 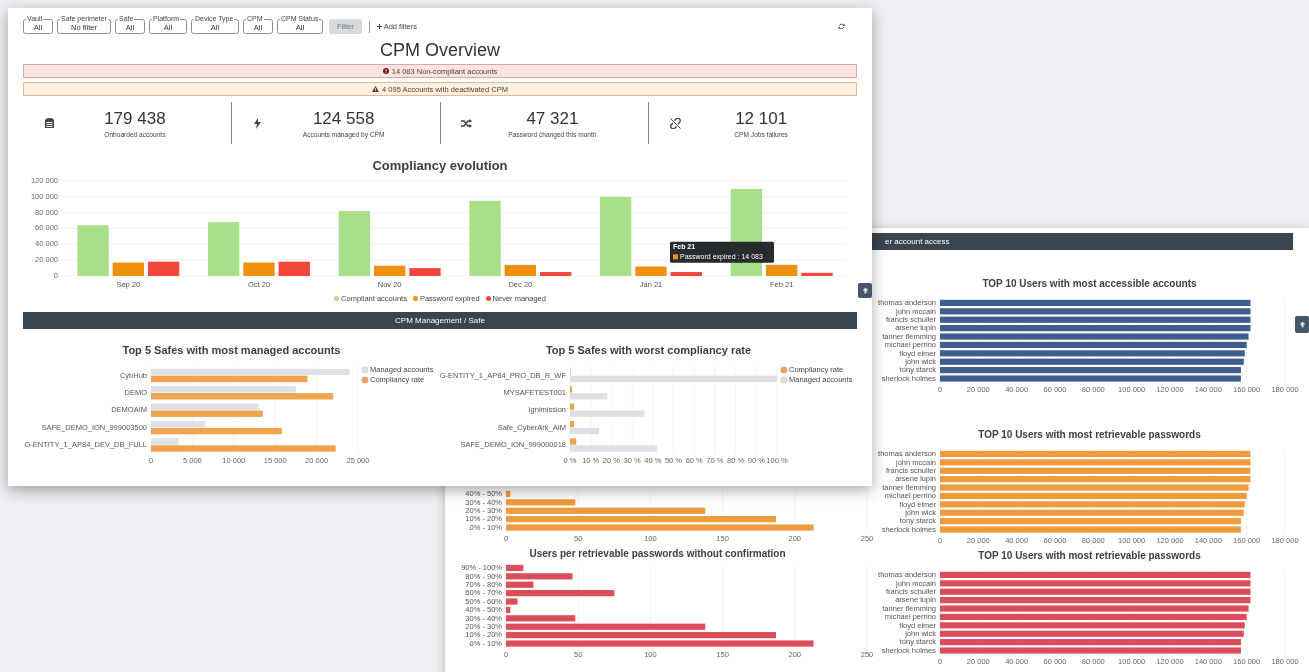 I want to click on archive-icon, so click(x=49, y=123).